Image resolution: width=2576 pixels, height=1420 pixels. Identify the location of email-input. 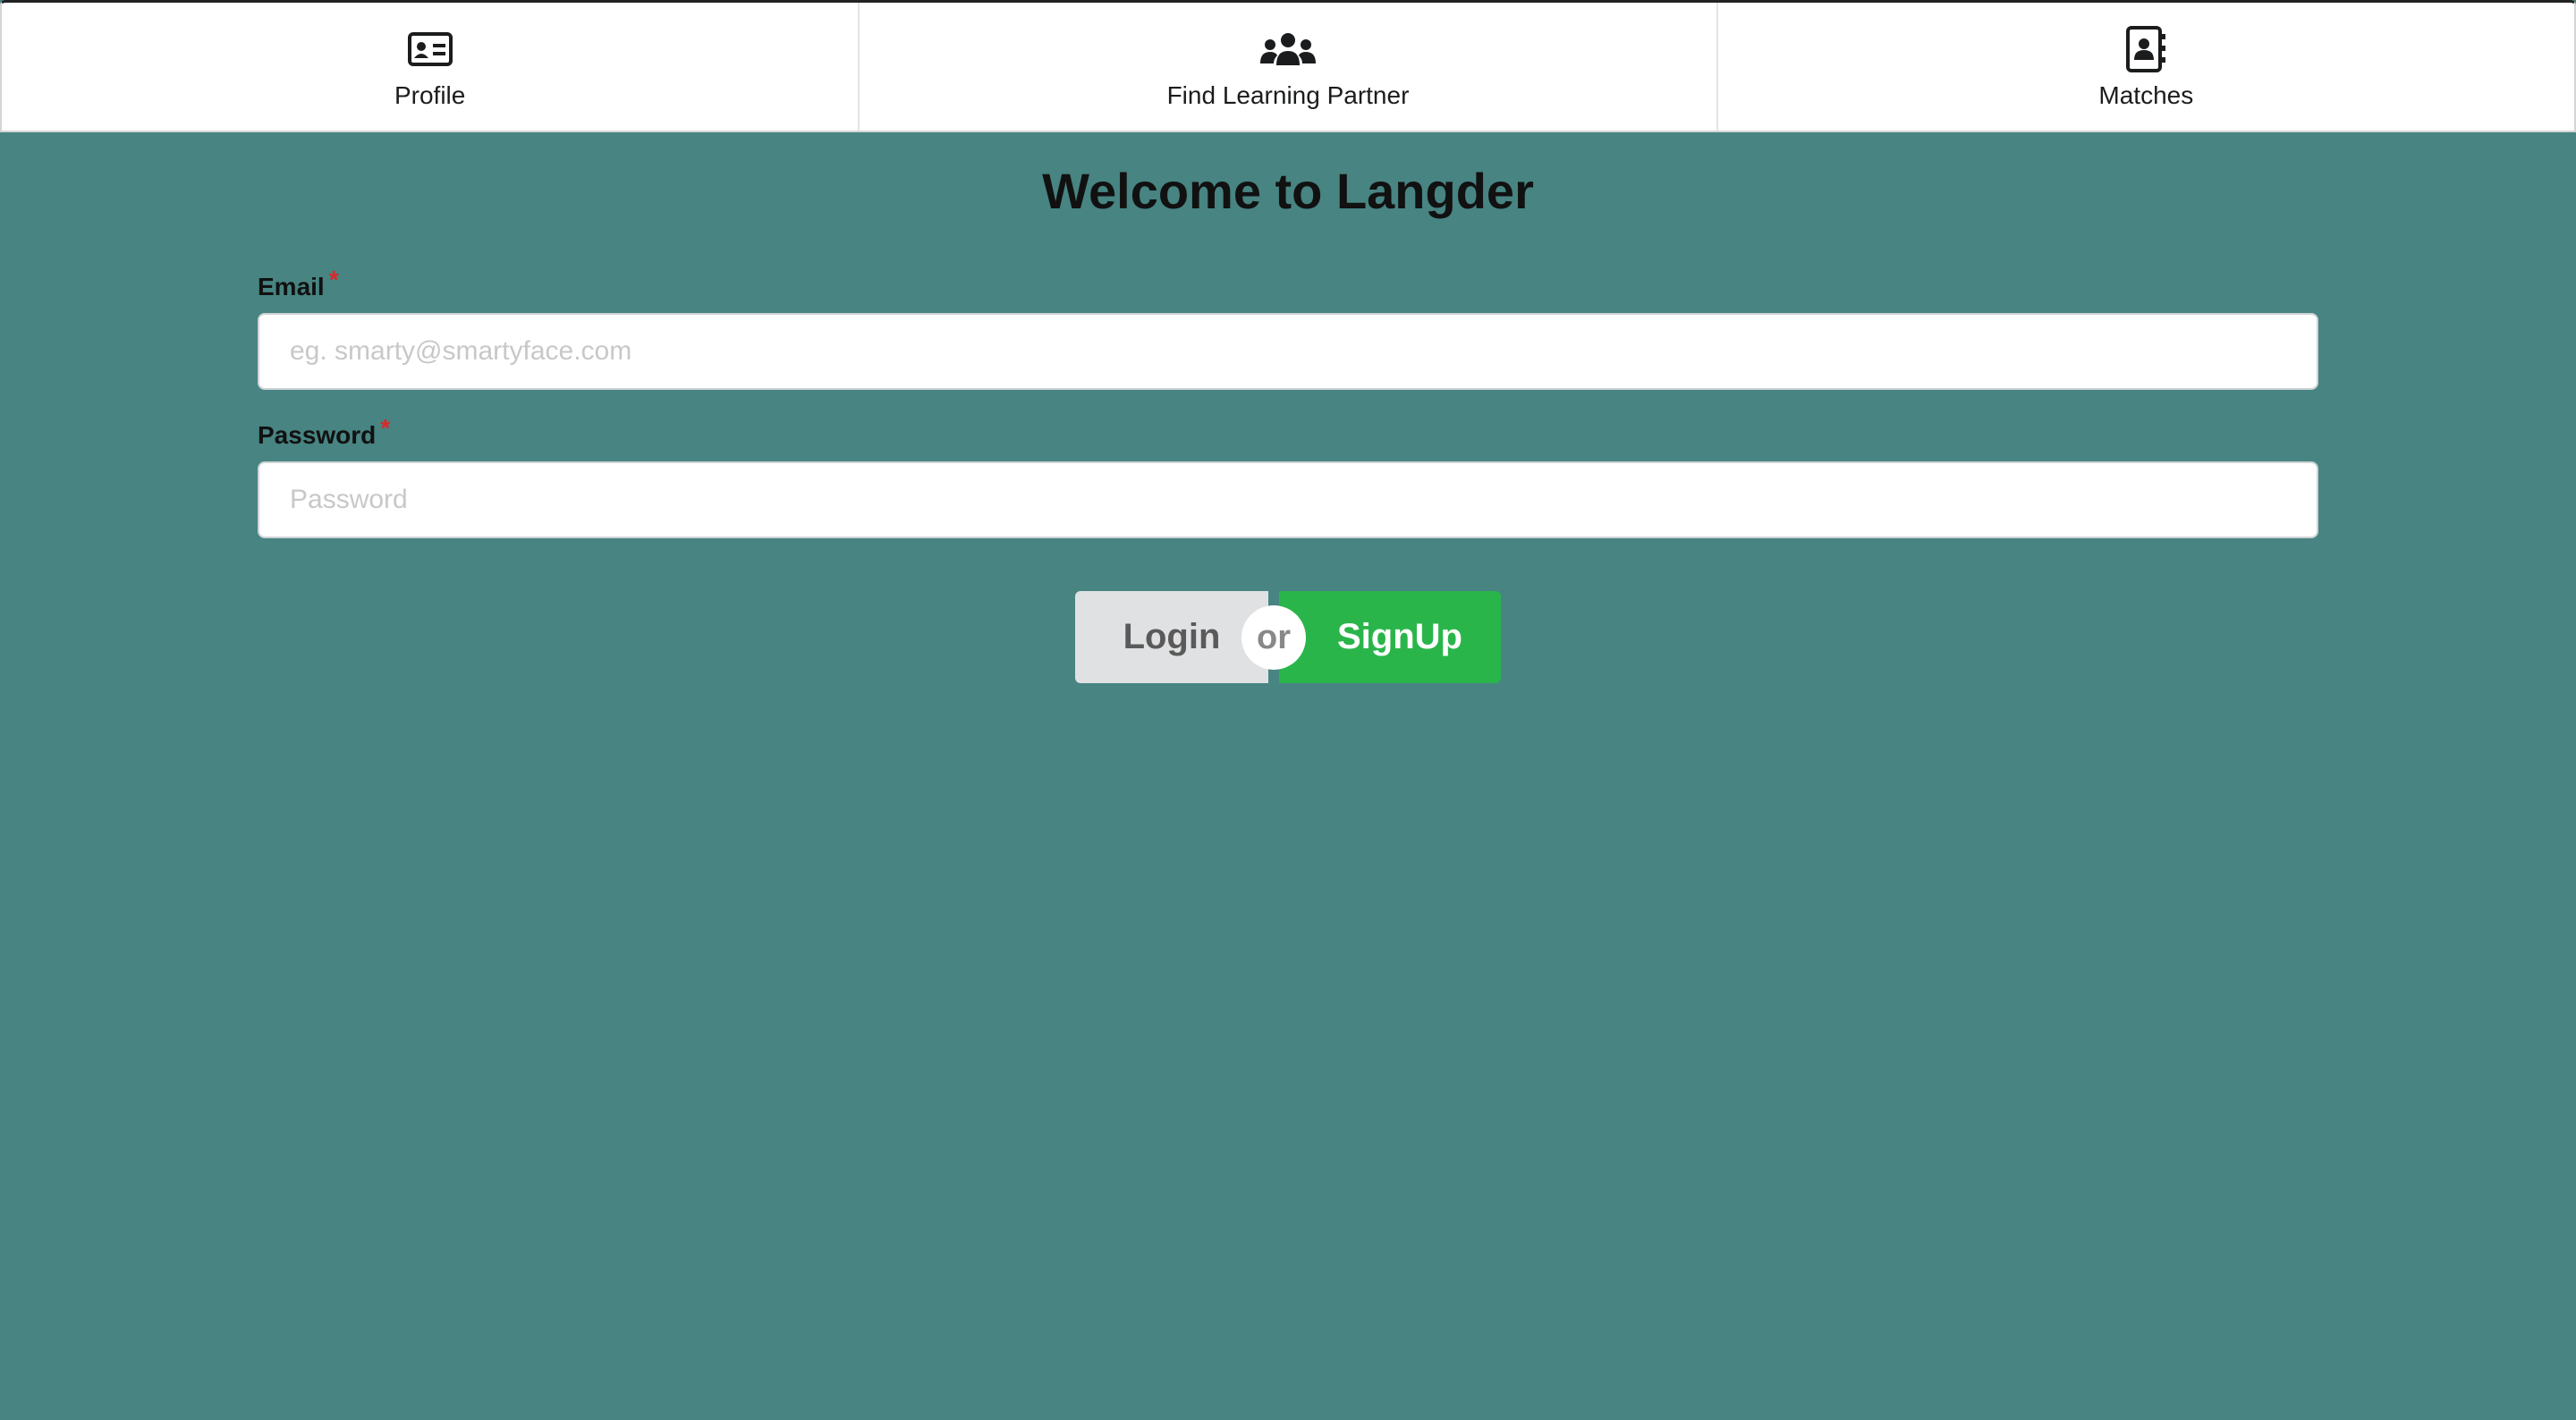
(1288, 352).